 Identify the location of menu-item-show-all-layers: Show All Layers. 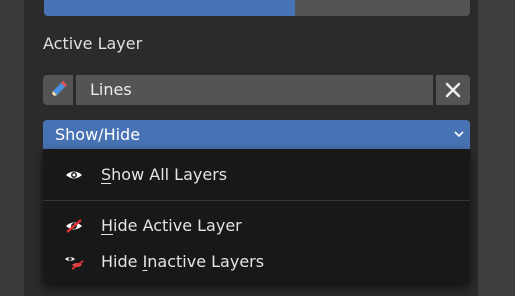
(256, 175).